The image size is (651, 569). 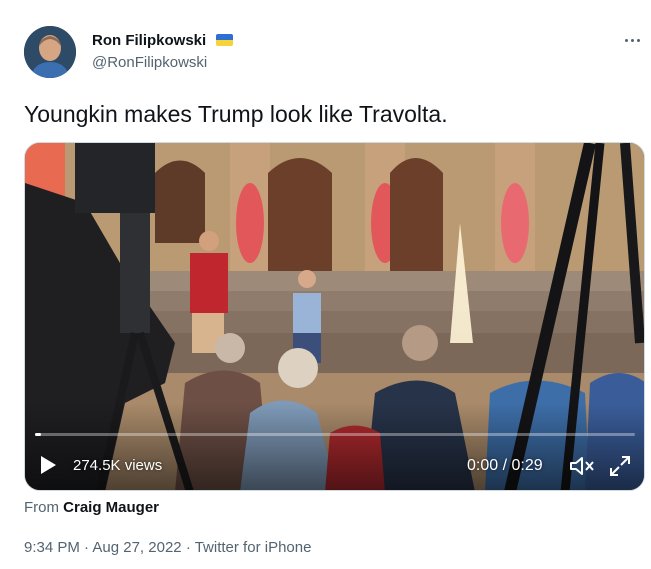 I want to click on play-icon, so click(x=48, y=465).